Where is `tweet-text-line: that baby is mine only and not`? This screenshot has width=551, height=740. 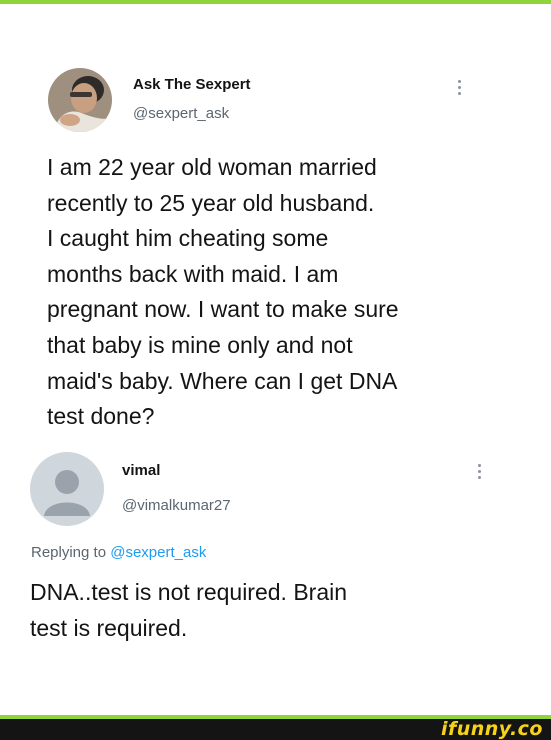 tweet-text-line: that baby is mine only and not is located at coordinates (200, 344).